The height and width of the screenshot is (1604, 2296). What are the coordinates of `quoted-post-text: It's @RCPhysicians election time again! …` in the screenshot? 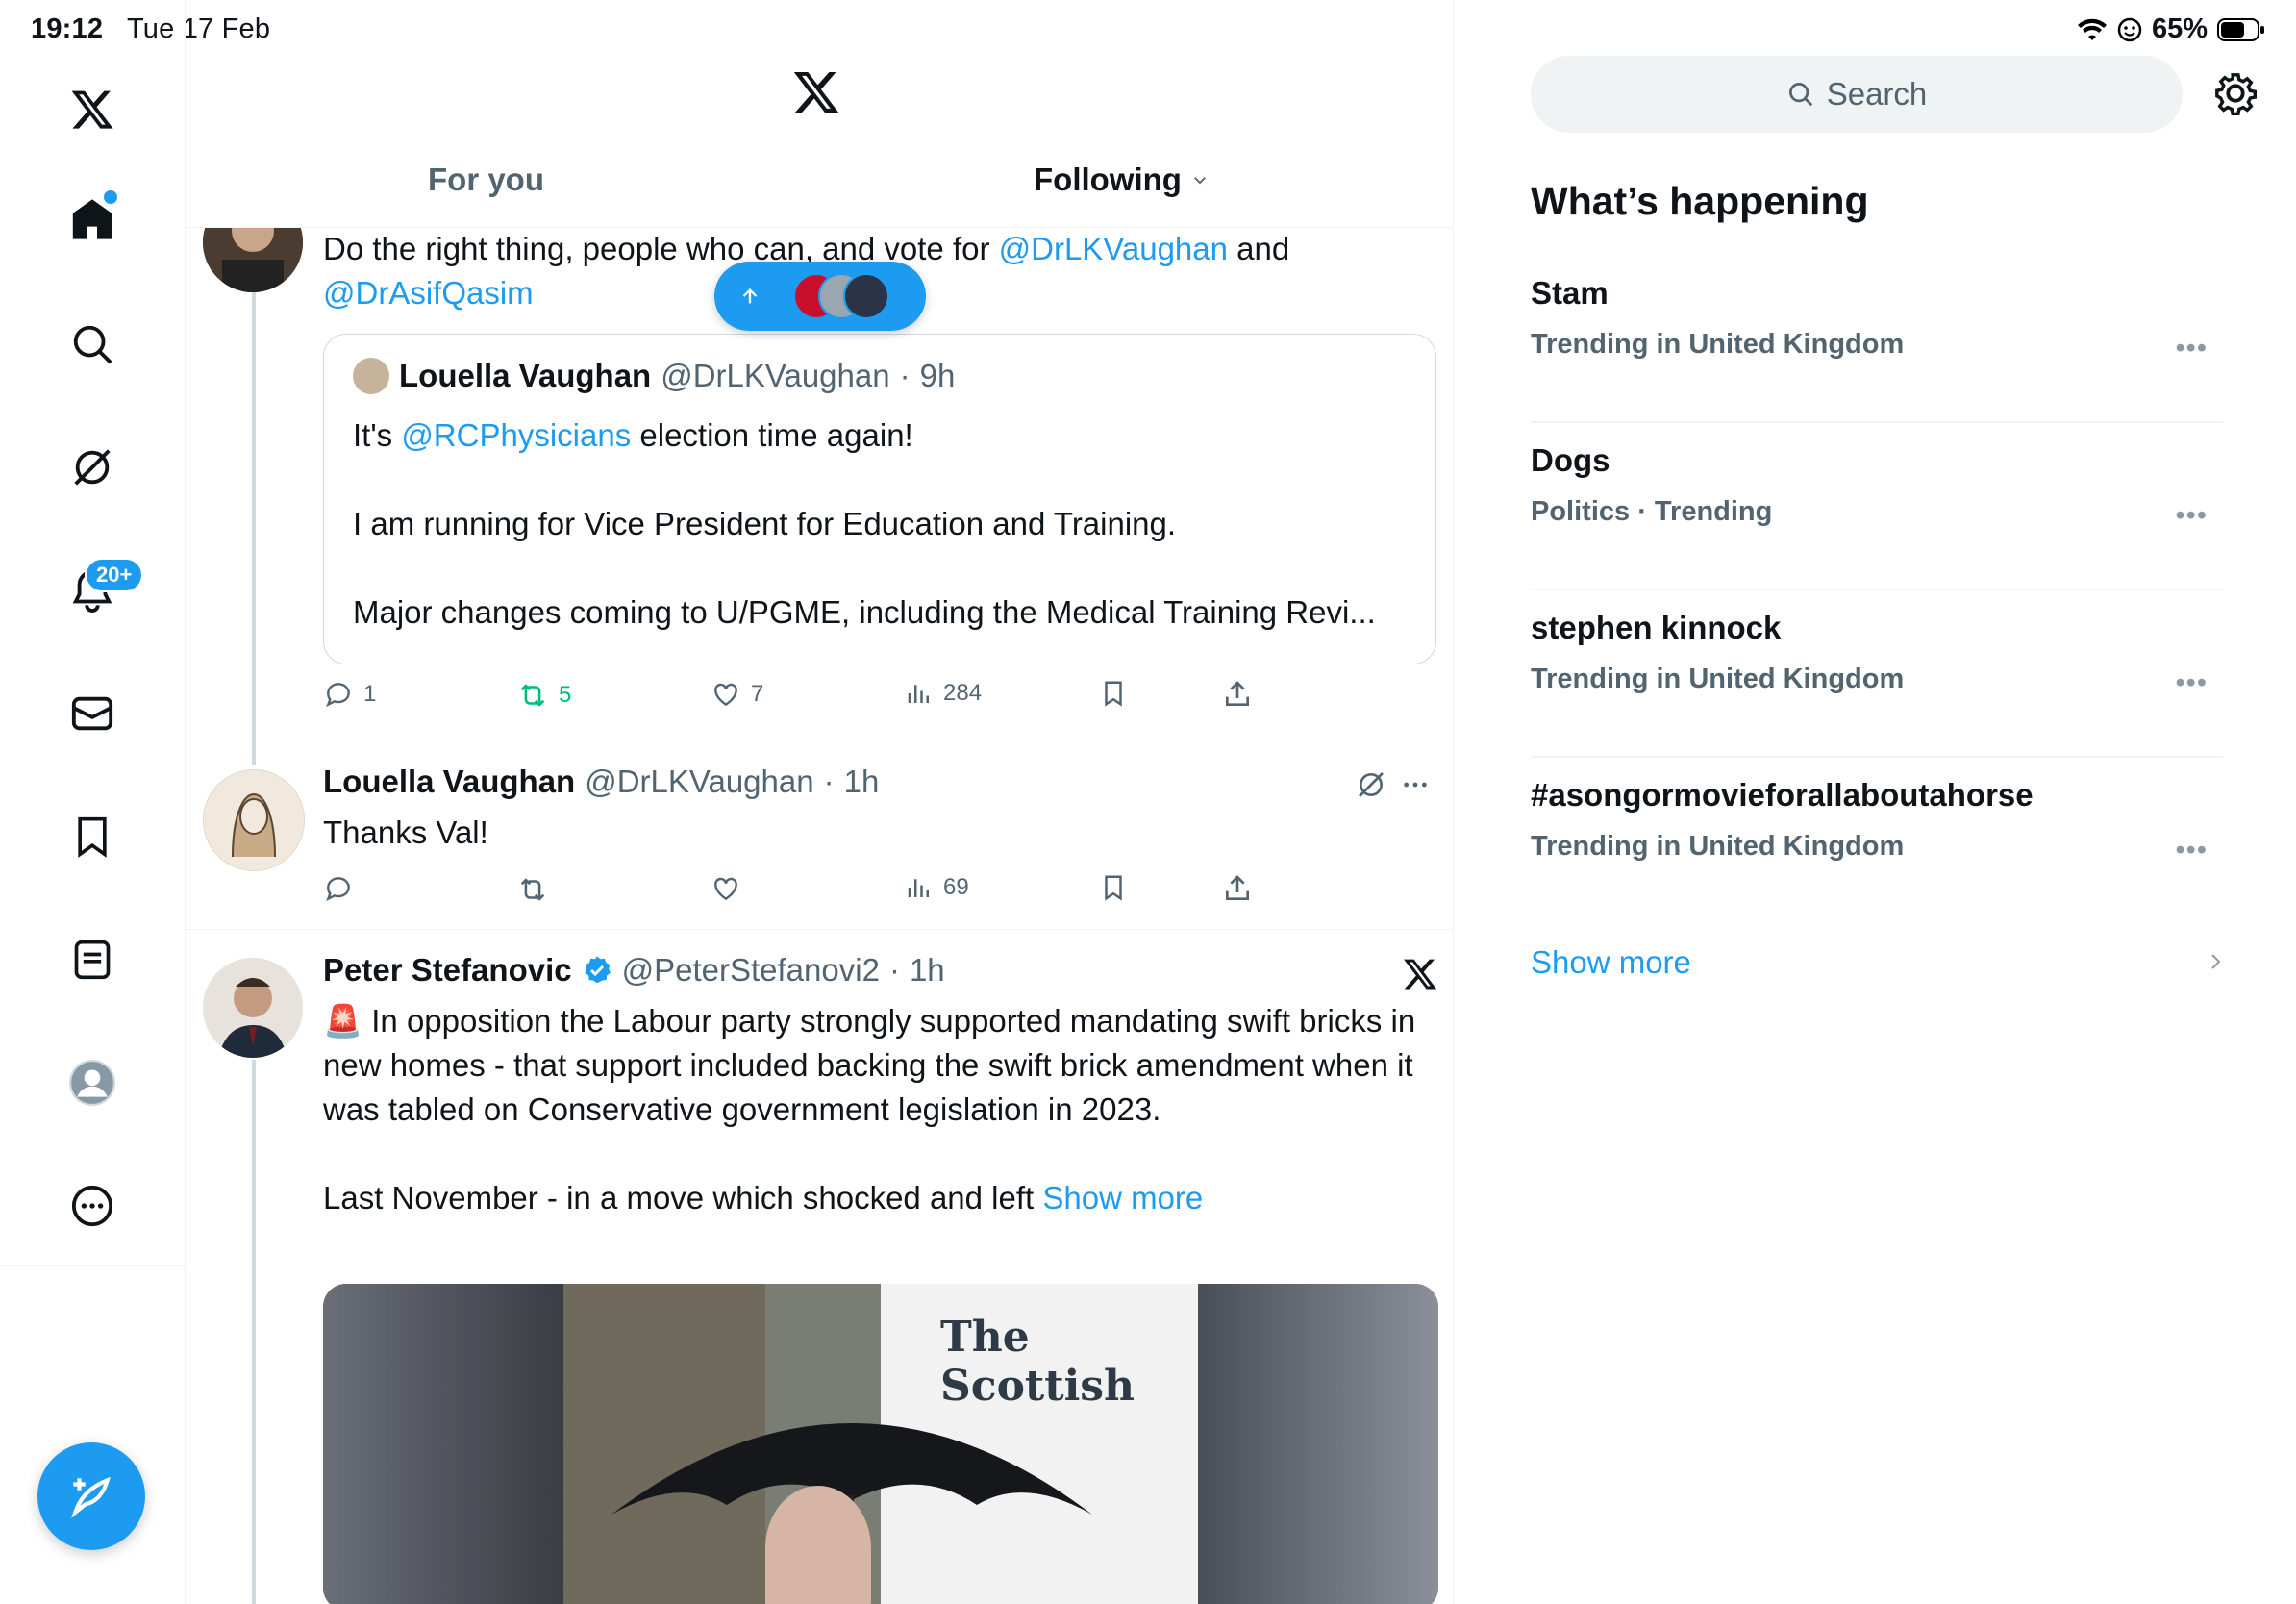 It's located at (881, 524).